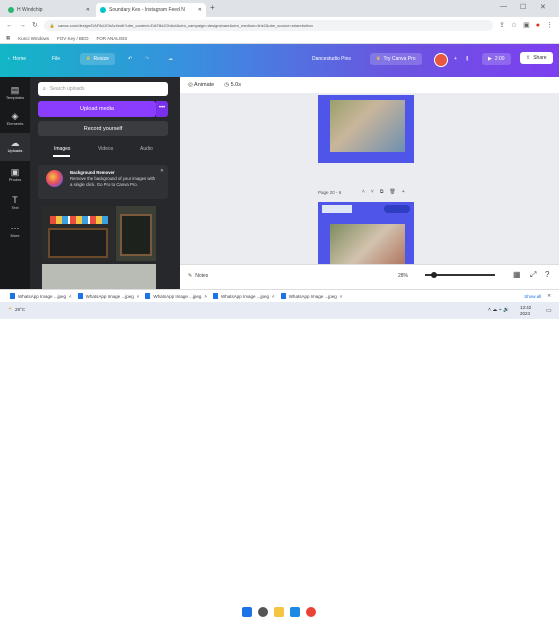  Describe the element at coordinates (540, 58) in the screenshot. I see `share-label: Share` at that location.